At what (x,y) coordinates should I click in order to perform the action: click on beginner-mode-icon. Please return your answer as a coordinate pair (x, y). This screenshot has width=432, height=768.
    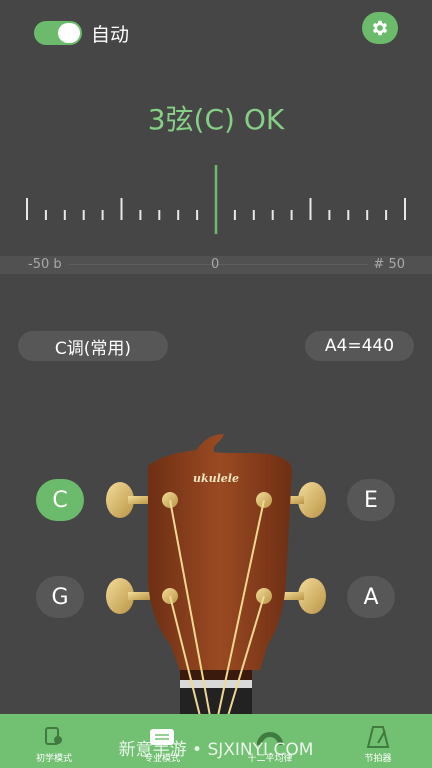
    Looking at the image, I should click on (53, 736).